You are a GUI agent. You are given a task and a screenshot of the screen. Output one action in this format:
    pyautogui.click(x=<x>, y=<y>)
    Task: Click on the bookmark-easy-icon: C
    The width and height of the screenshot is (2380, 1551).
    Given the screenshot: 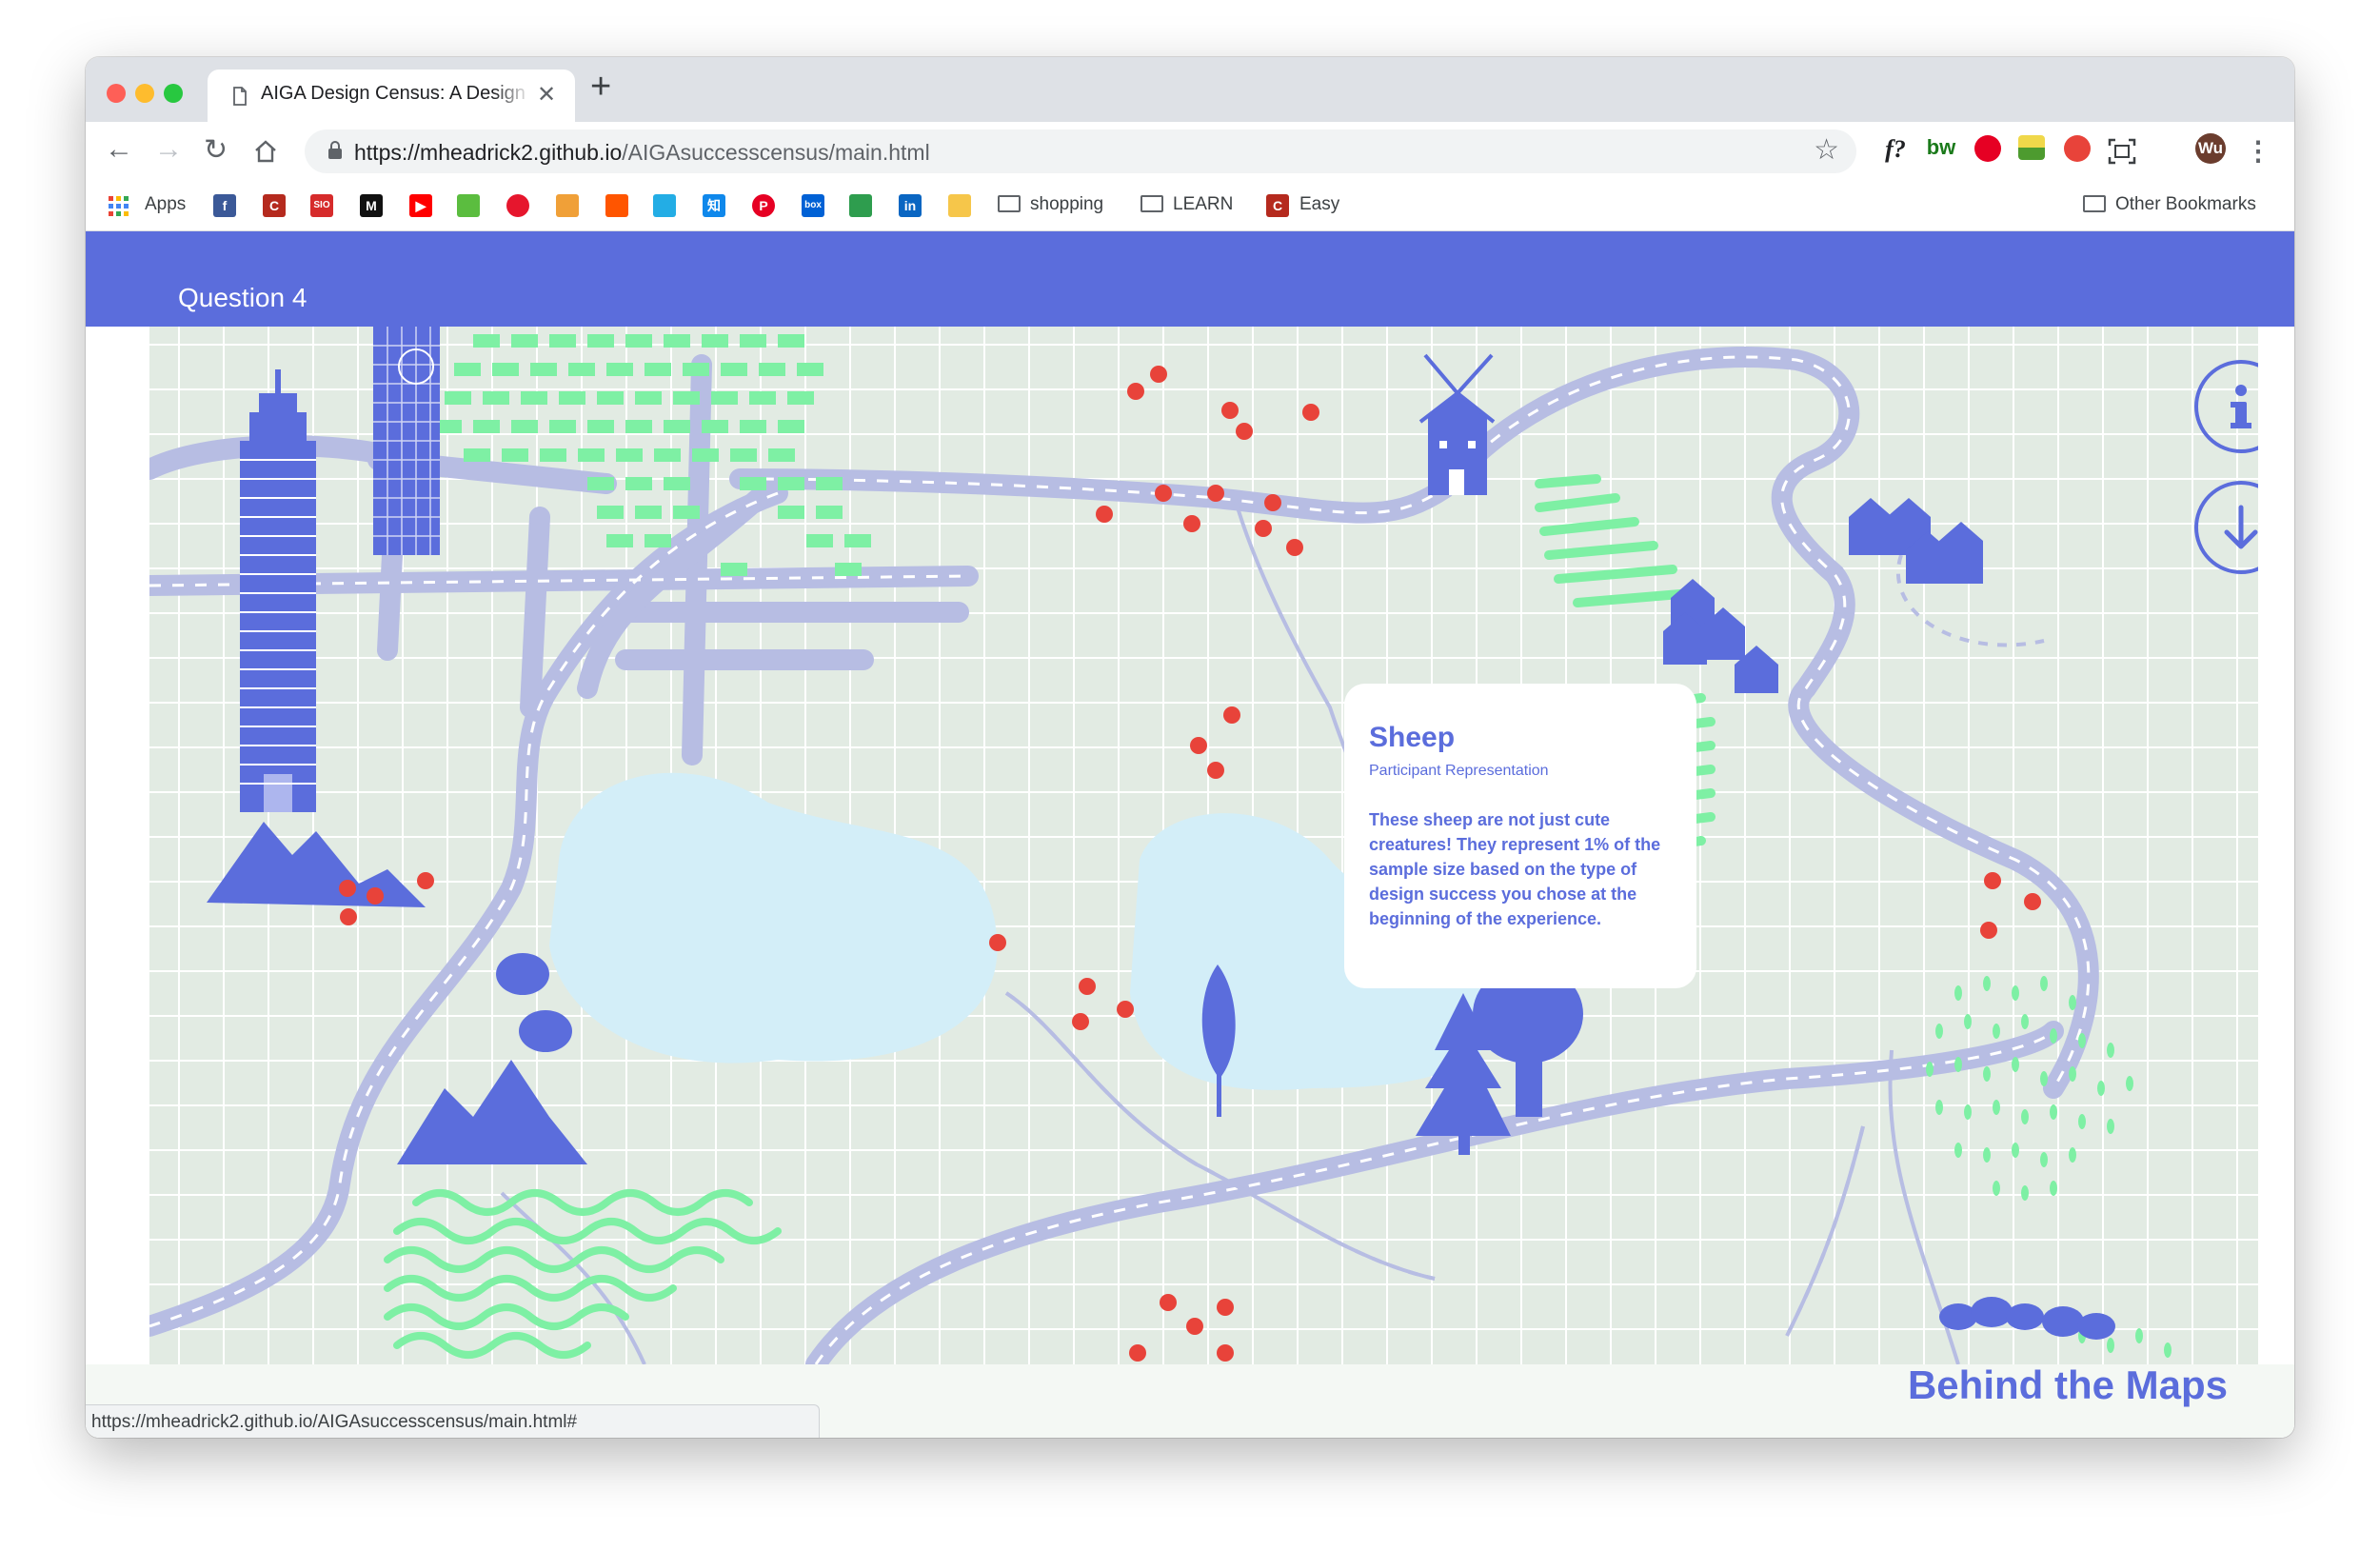 What is the action you would take?
    pyautogui.click(x=1277, y=205)
    